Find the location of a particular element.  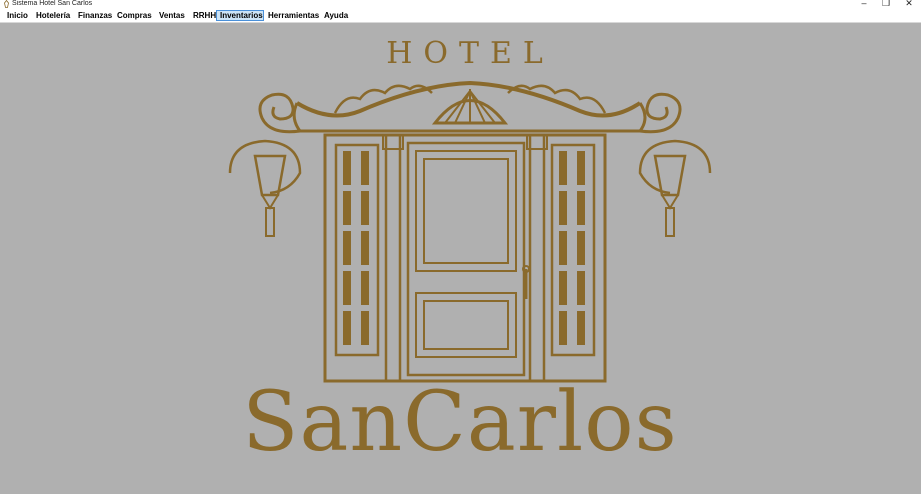

menu-ventas: Ventas is located at coordinates (172, 15).